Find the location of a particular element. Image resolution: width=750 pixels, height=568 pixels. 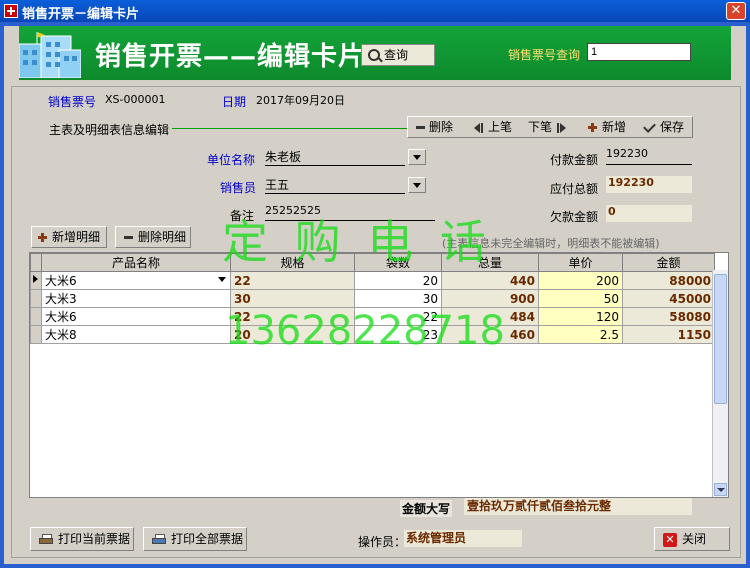

col-header-price: 单价 is located at coordinates (580, 262).